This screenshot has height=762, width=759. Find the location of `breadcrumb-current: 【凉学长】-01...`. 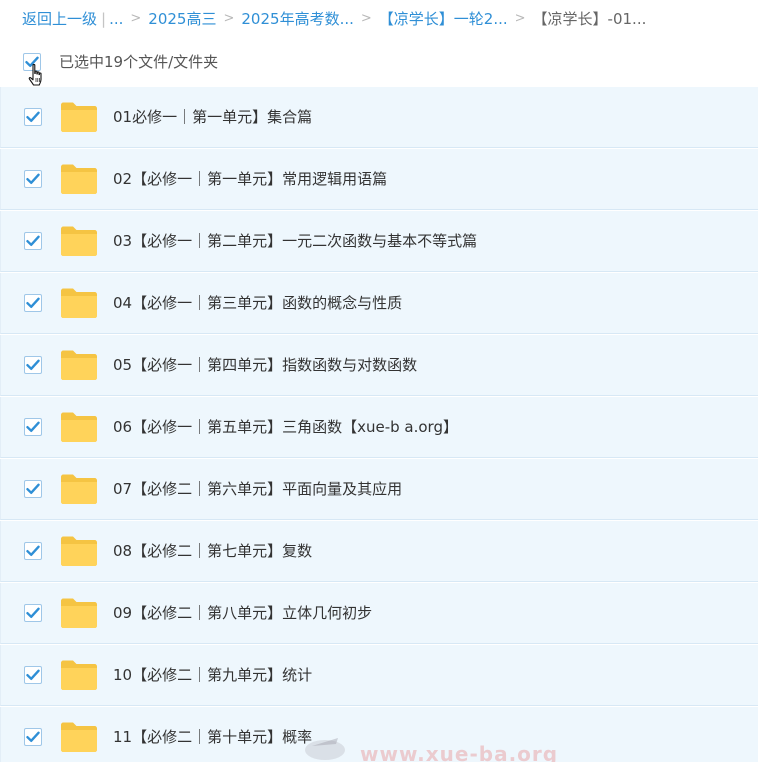

breadcrumb-current: 【凉学长】-01... is located at coordinates (589, 19).